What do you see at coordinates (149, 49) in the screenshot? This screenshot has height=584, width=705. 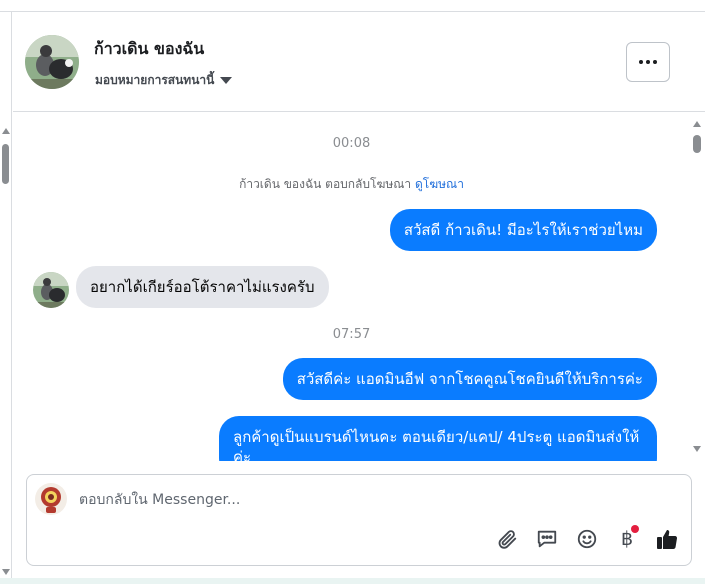 I see `contact-name: ก้าวเดิน ของฉัน` at bounding box center [149, 49].